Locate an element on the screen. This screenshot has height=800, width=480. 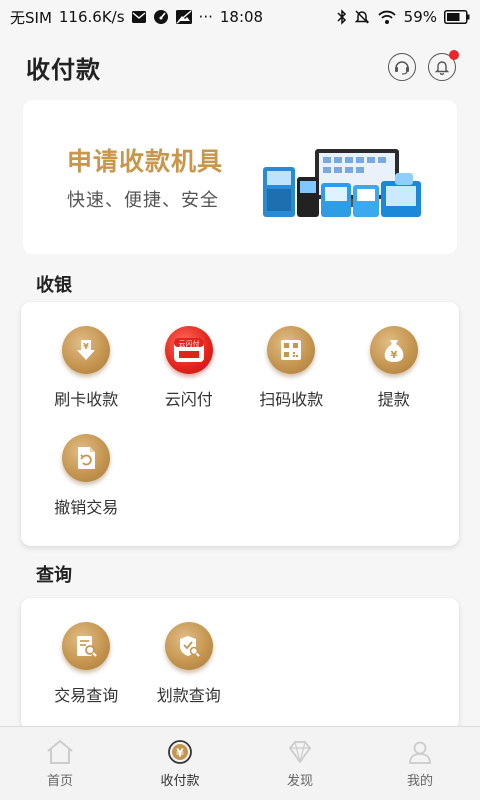
home-icon is located at coordinates (60, 751).